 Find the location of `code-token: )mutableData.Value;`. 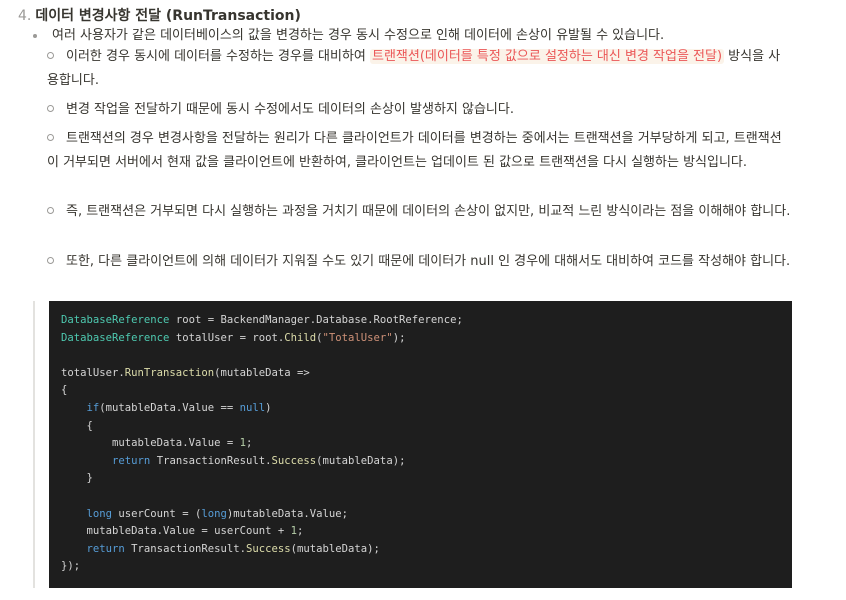

code-token: )mutableData.Value; is located at coordinates (287, 513).